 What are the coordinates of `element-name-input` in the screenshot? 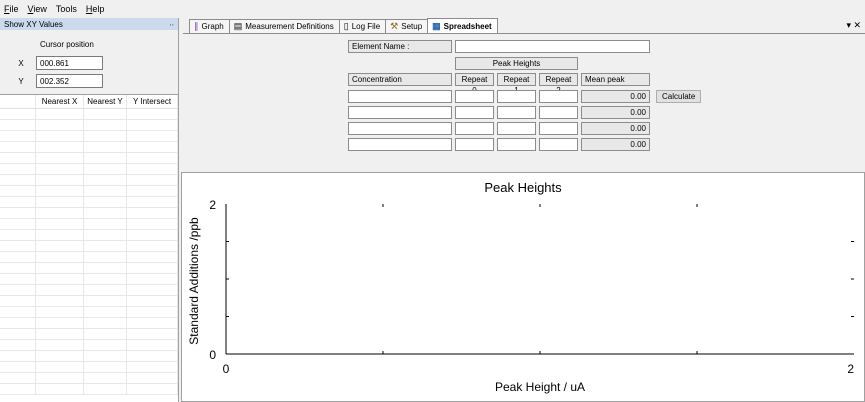 It's located at (552, 46).